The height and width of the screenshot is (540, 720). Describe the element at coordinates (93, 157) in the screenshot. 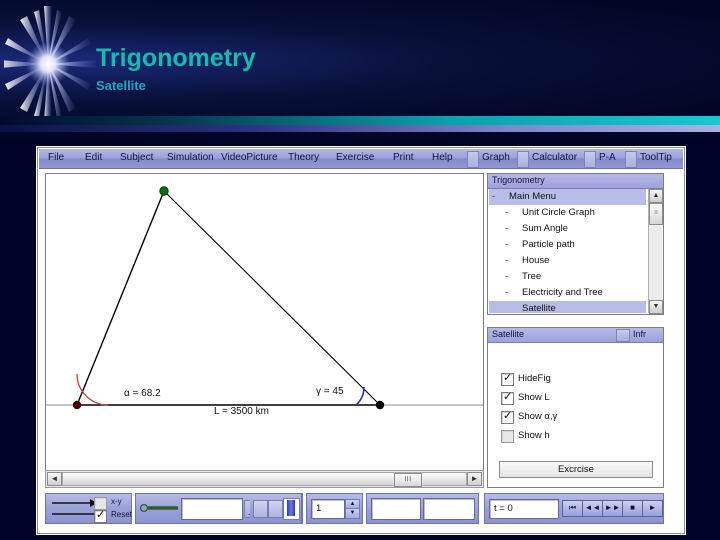

I see `menu-item-edit: Edit` at that location.